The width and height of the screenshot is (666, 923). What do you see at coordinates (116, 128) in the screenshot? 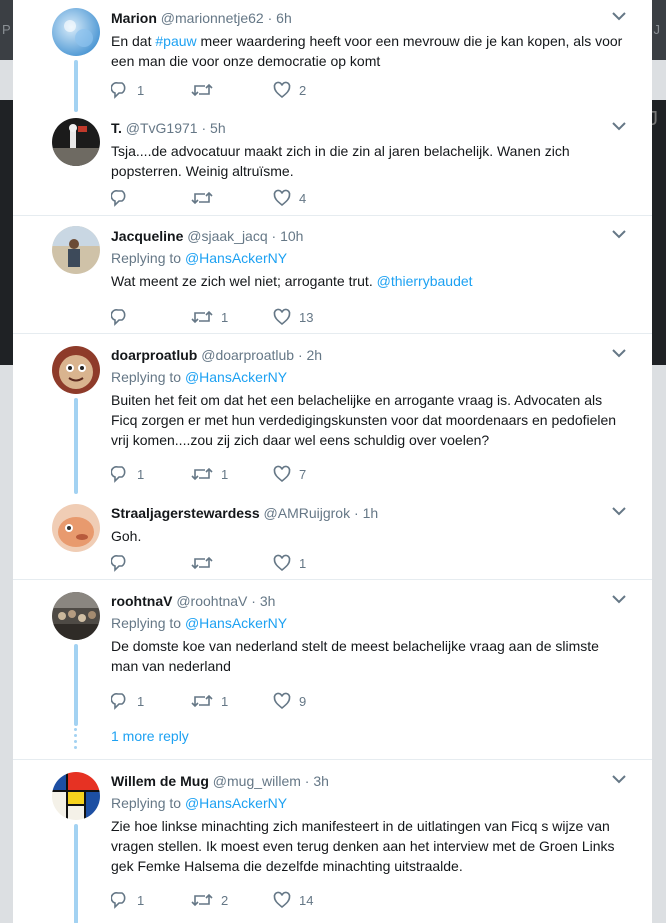
I see `author-name: T.` at bounding box center [116, 128].